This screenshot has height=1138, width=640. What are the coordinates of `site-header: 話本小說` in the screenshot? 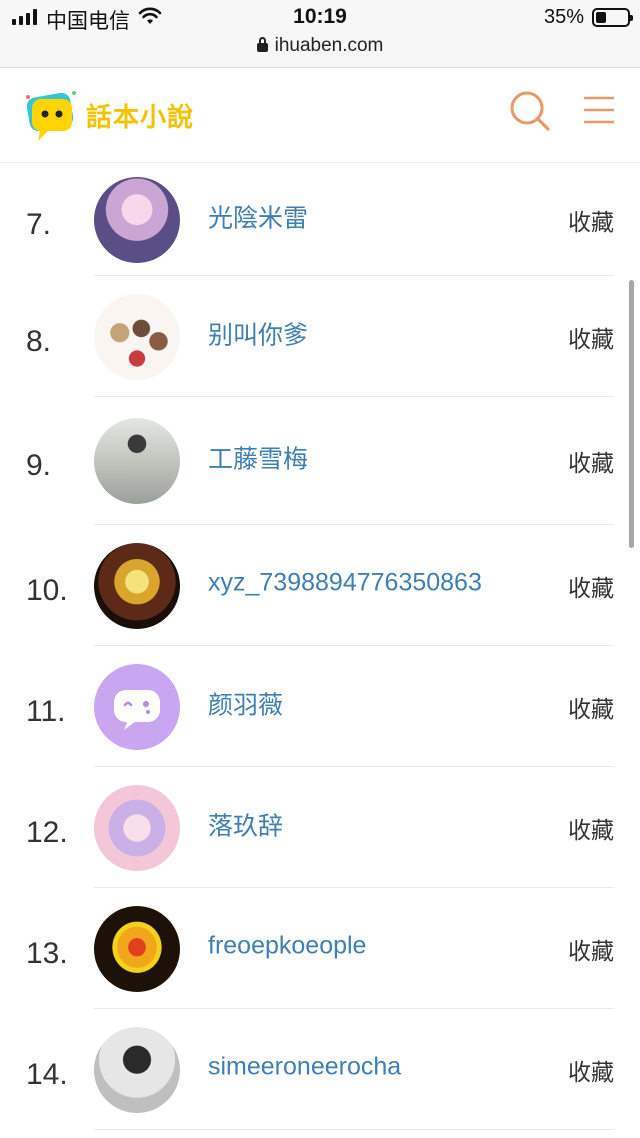 It's located at (320, 116).